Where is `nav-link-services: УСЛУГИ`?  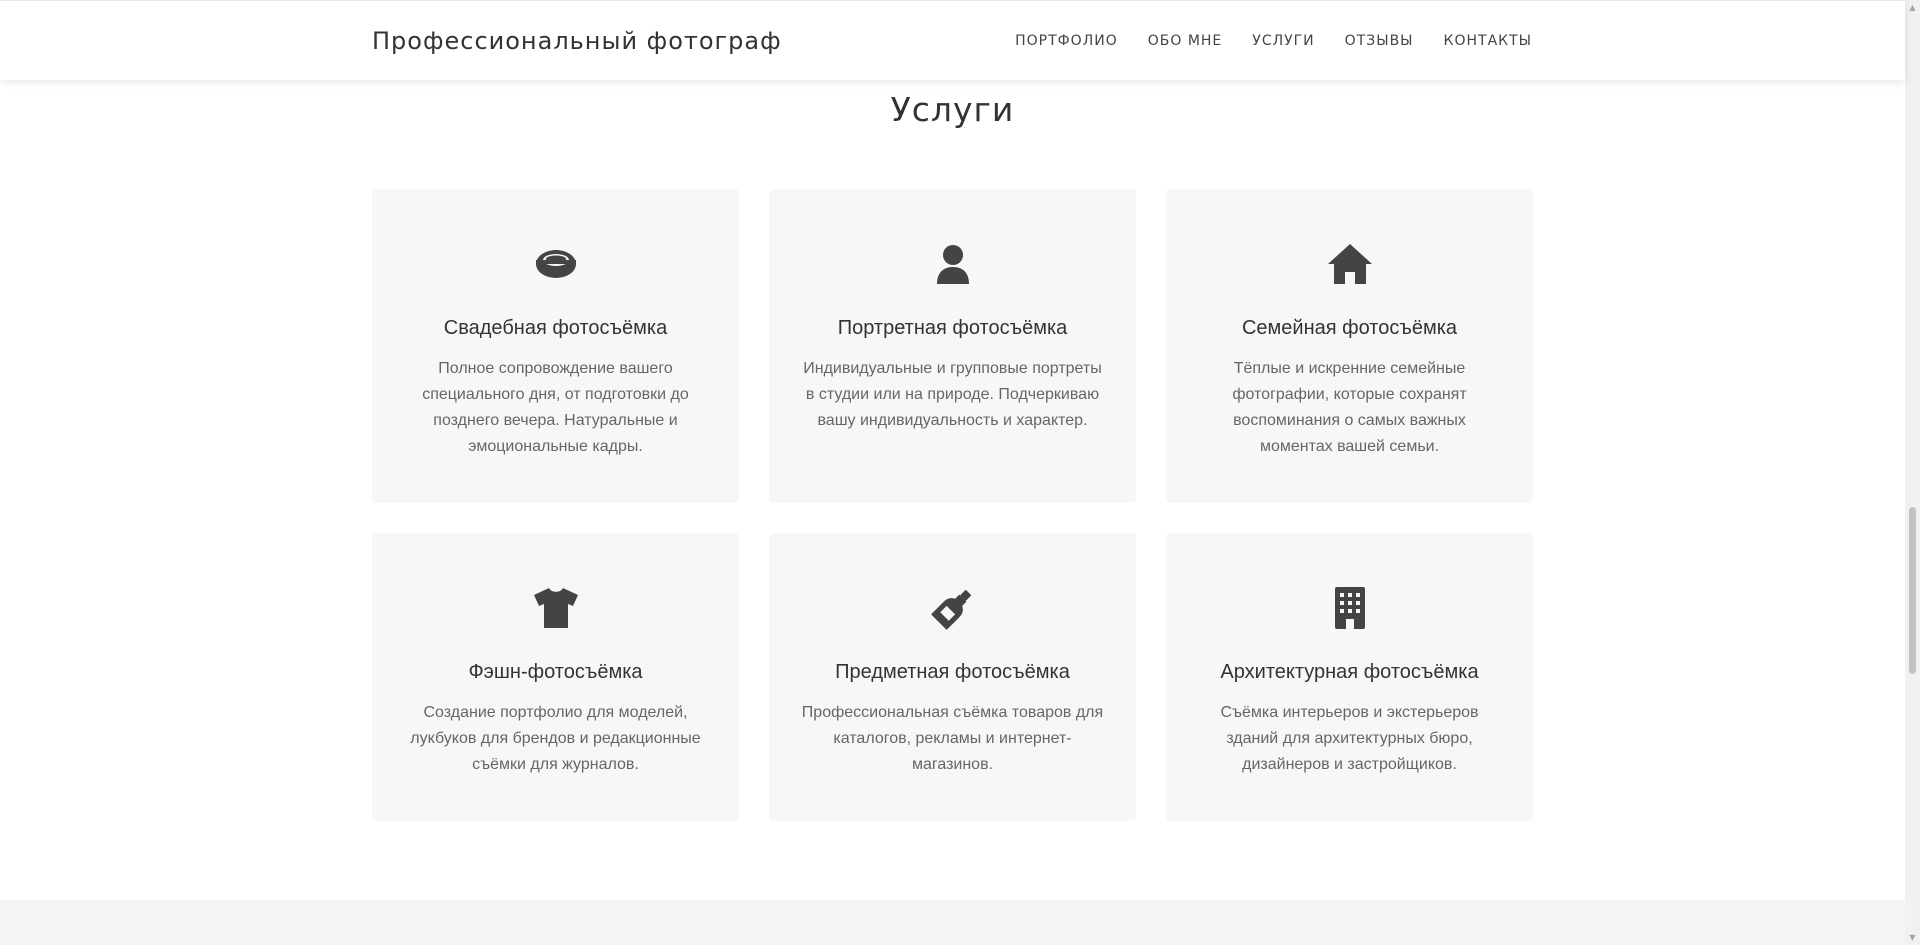 nav-link-services: УСЛУГИ is located at coordinates (1283, 41).